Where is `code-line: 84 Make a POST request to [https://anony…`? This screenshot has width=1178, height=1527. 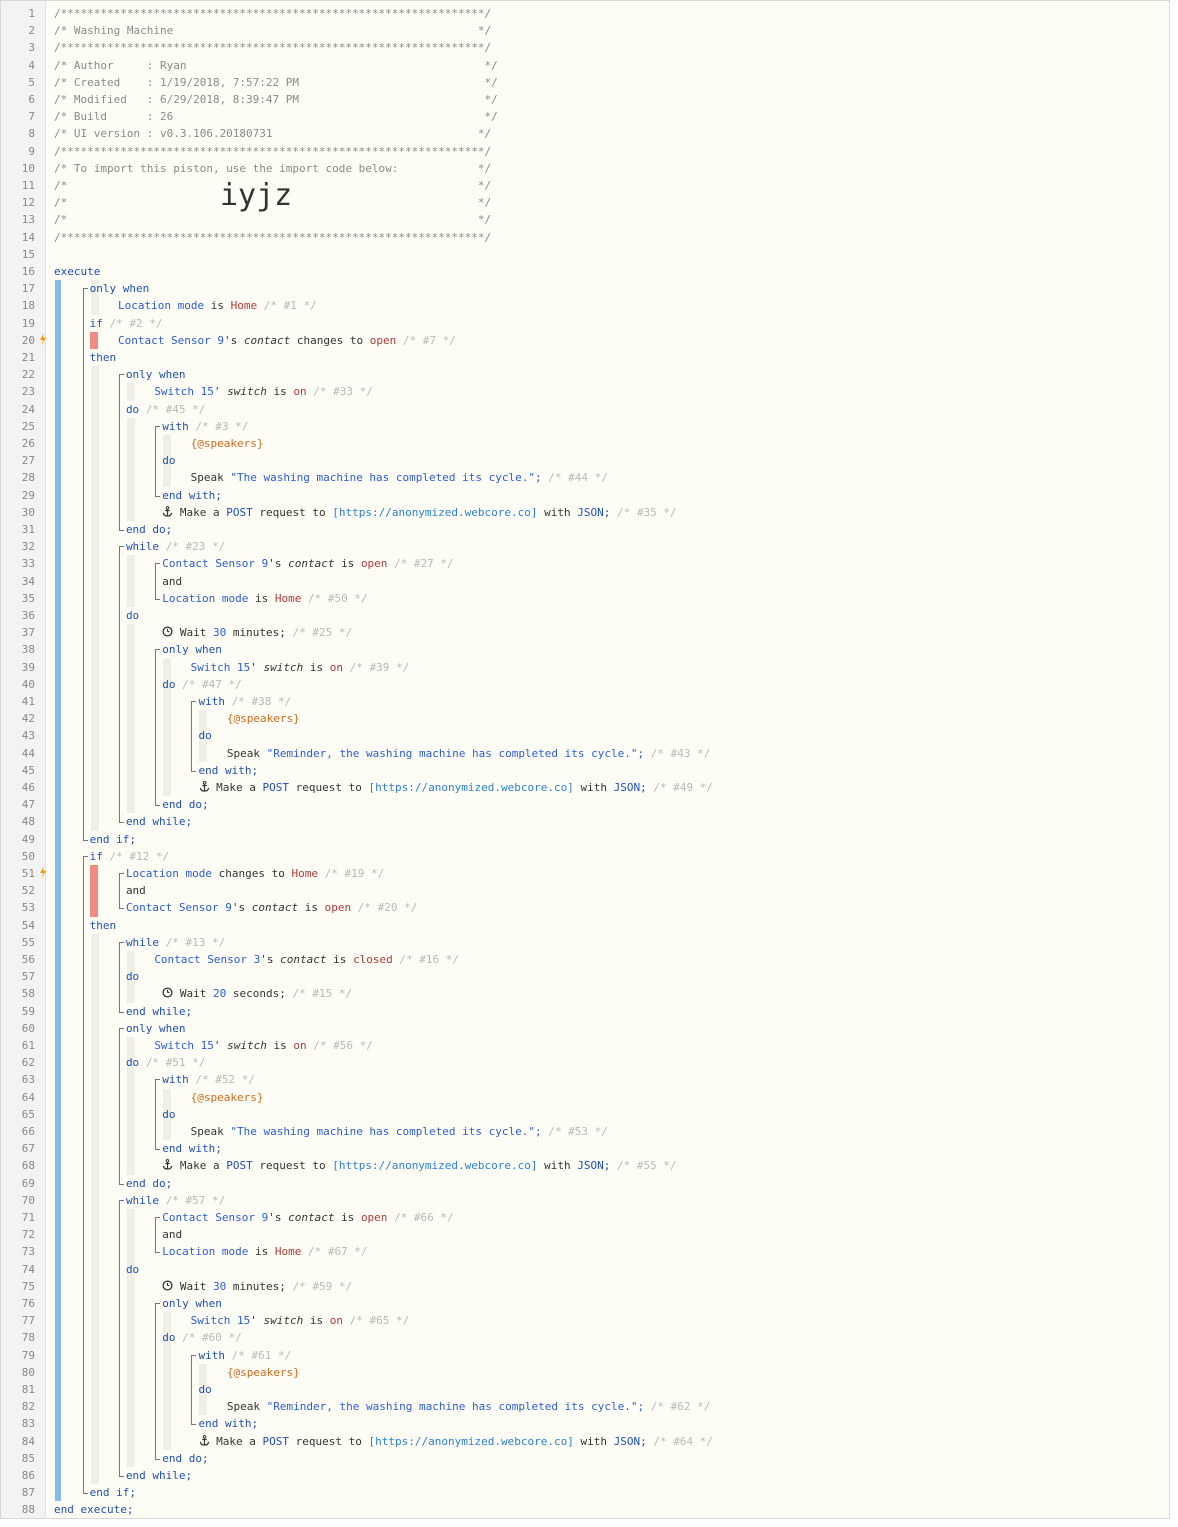 code-line: 84 Make a POST request to [https://anony… is located at coordinates (585, 1441).